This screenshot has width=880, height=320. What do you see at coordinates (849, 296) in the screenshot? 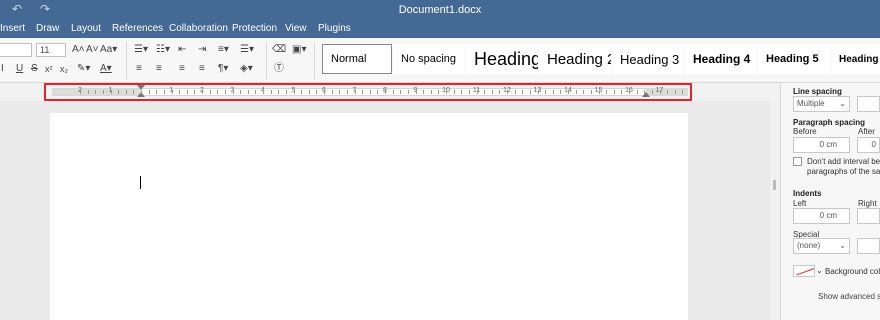
I see `show-advanced-settings-link: Show advanced se` at bounding box center [849, 296].